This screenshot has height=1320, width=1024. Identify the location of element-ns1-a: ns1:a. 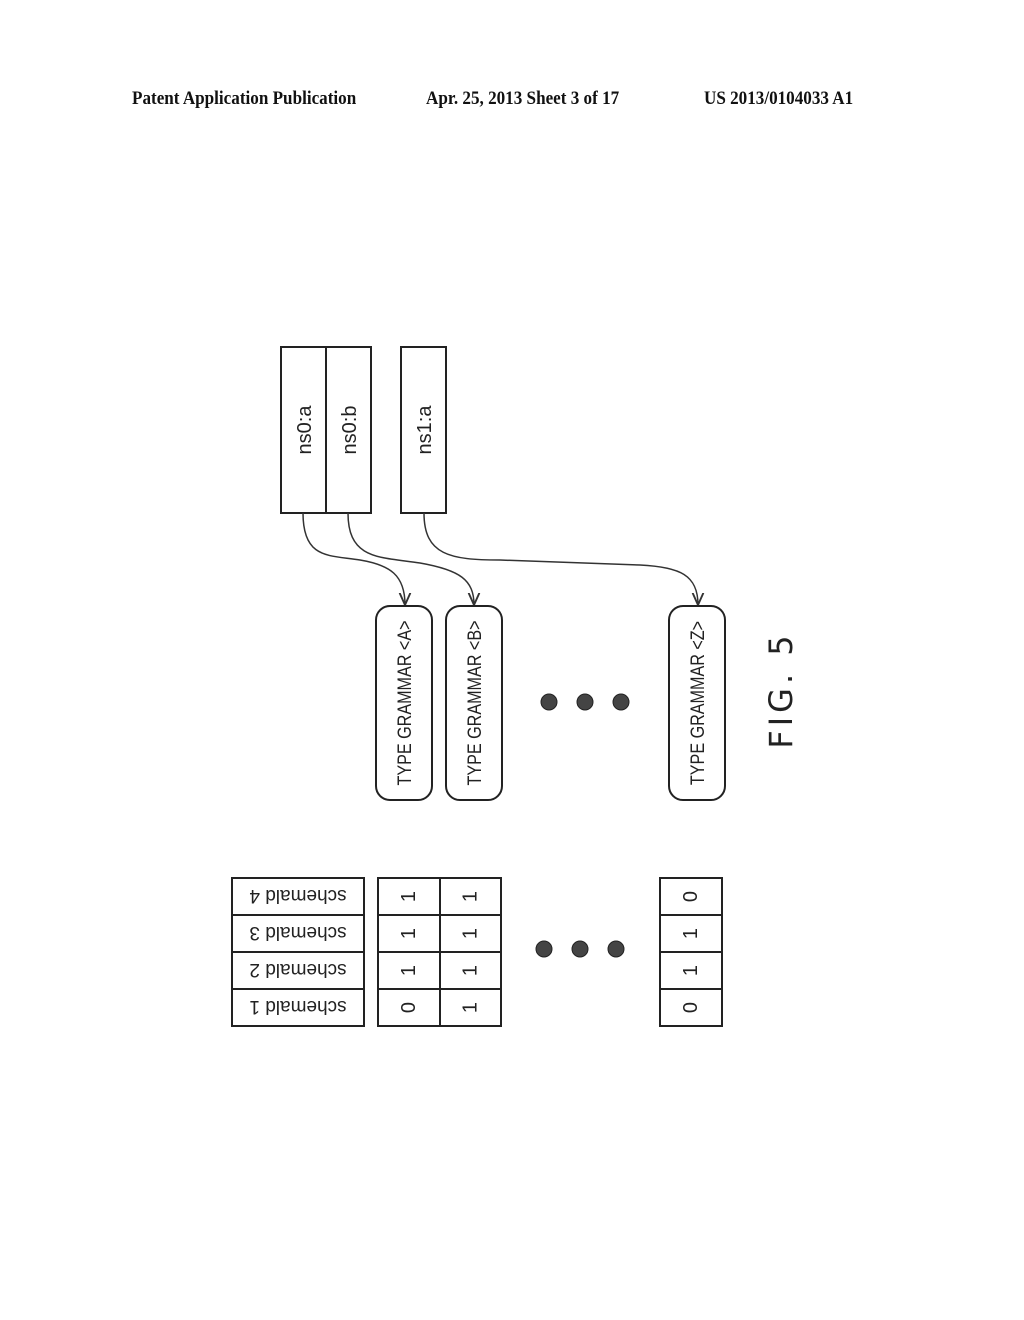
(425, 430).